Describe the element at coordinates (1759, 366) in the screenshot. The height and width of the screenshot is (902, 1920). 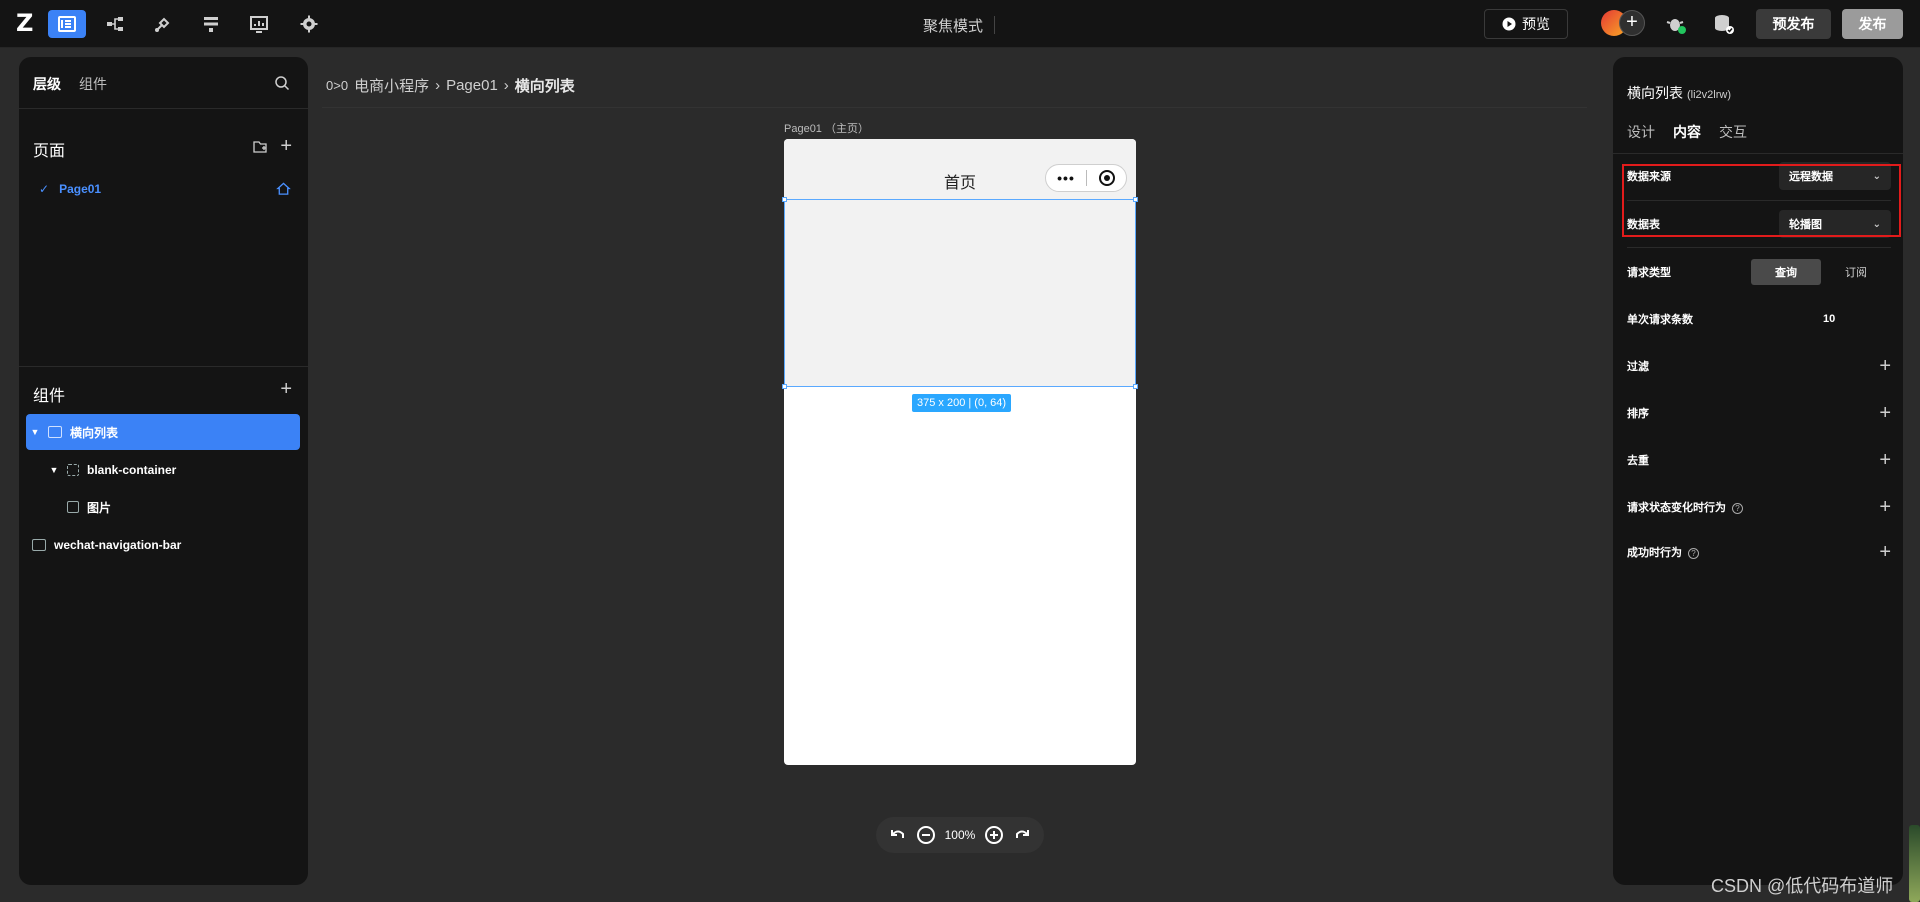
I see `filter-row: 过滤 +` at that location.